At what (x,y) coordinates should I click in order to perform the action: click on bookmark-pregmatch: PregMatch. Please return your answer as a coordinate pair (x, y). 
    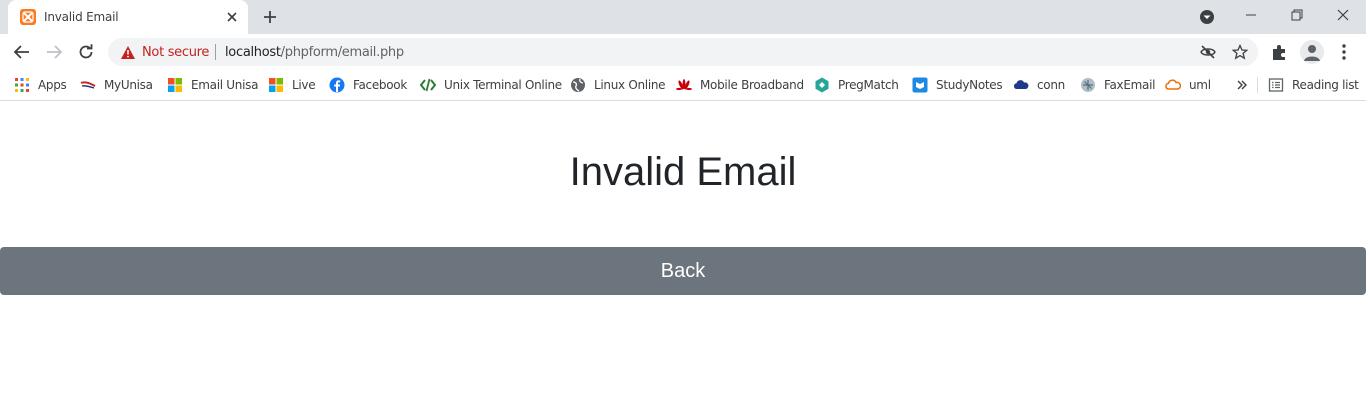
    Looking at the image, I should click on (856, 85).